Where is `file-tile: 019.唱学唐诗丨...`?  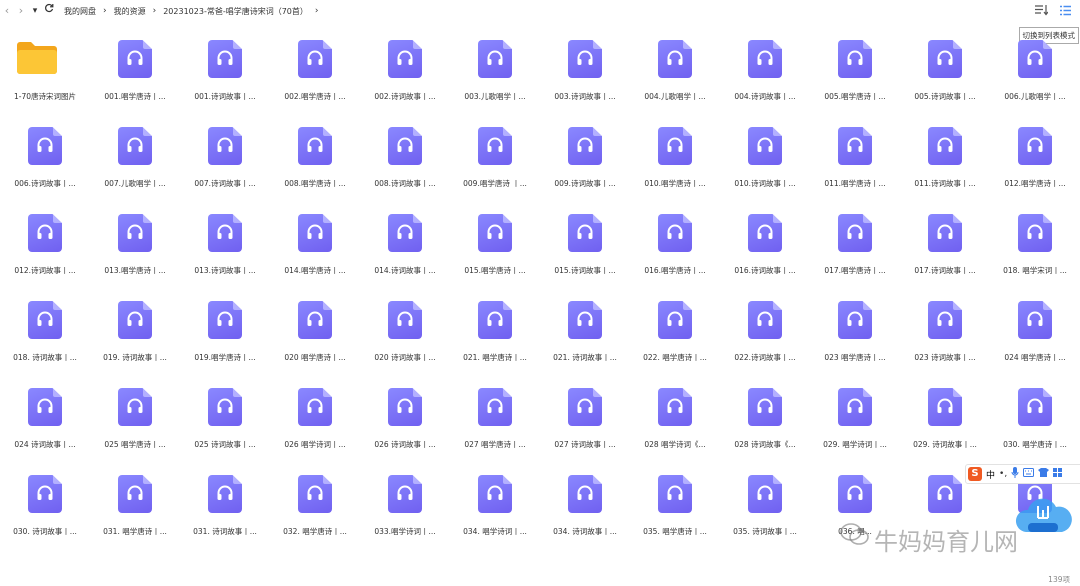 file-tile: 019.唱学唐诗丨... is located at coordinates (225, 340).